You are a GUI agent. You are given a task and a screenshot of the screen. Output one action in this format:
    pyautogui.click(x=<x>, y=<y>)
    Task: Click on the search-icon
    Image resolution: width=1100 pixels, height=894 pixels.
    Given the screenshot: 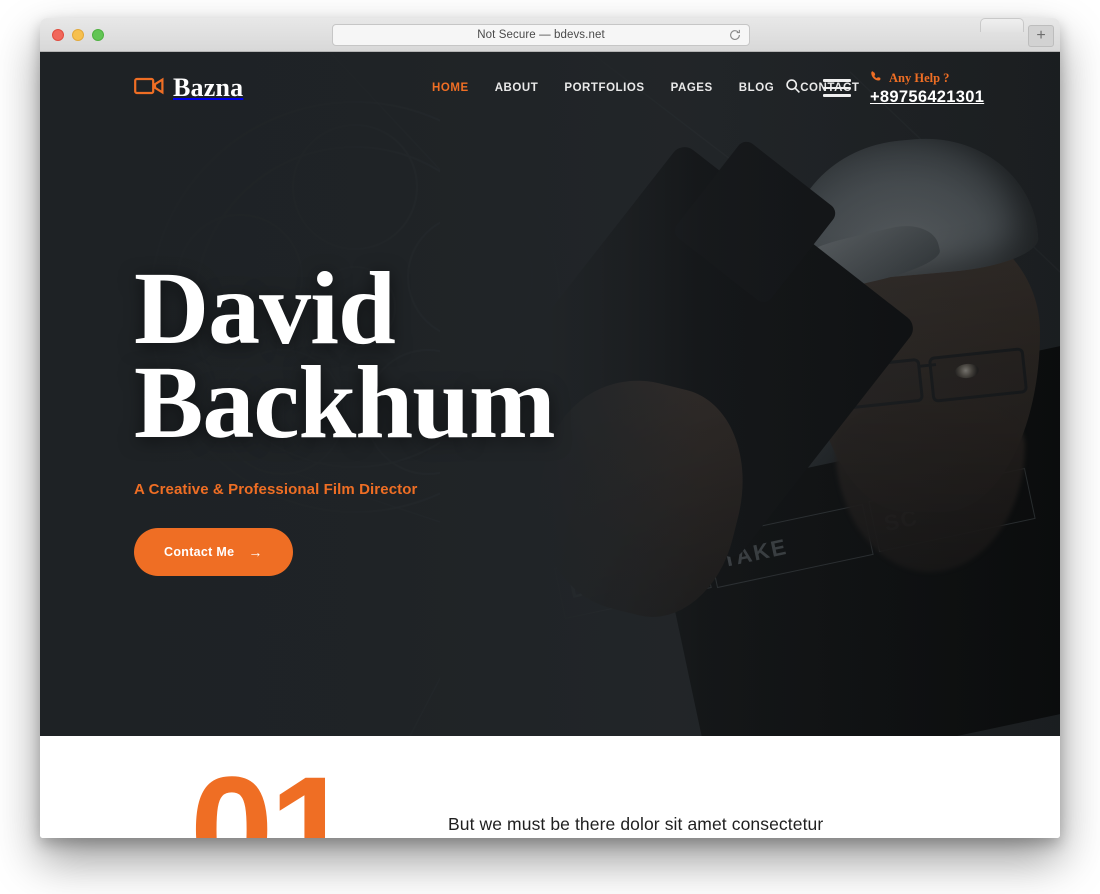 What is the action you would take?
    pyautogui.click(x=793, y=88)
    